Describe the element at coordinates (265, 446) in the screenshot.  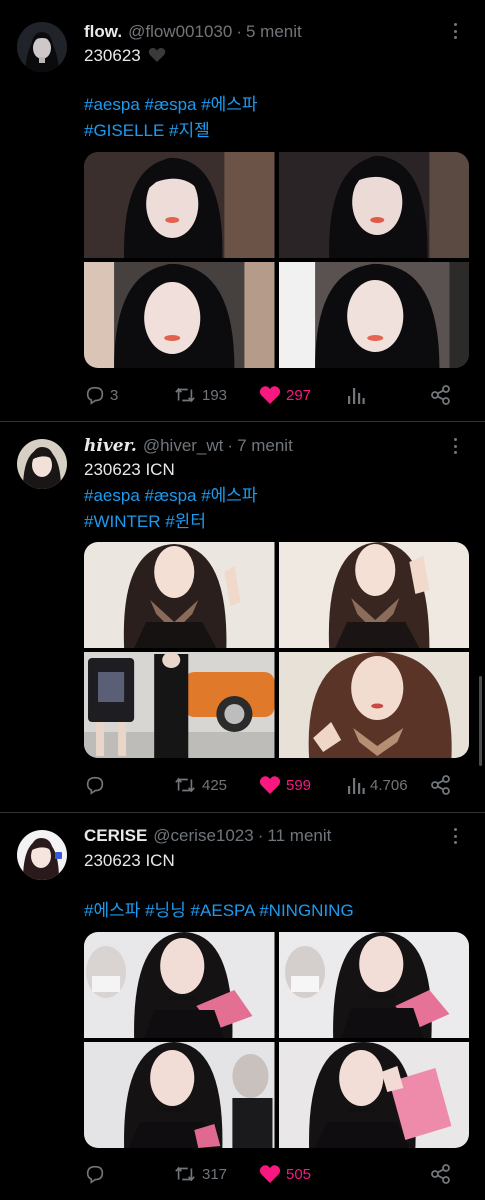
I see `timestamp: 7 menit` at that location.